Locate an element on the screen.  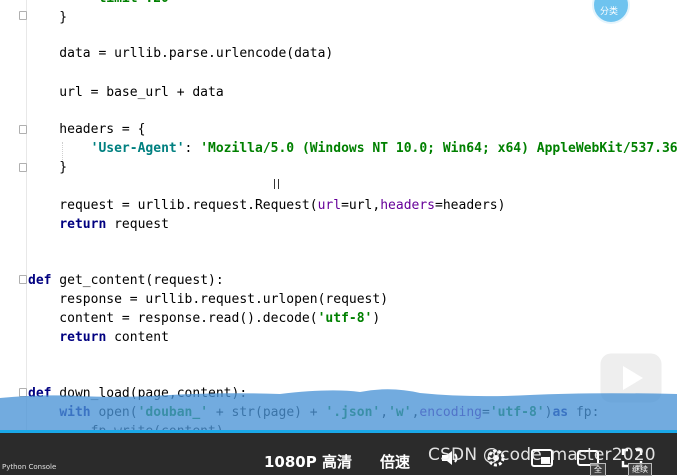
progress-wave-overlay is located at coordinates (338, 409).